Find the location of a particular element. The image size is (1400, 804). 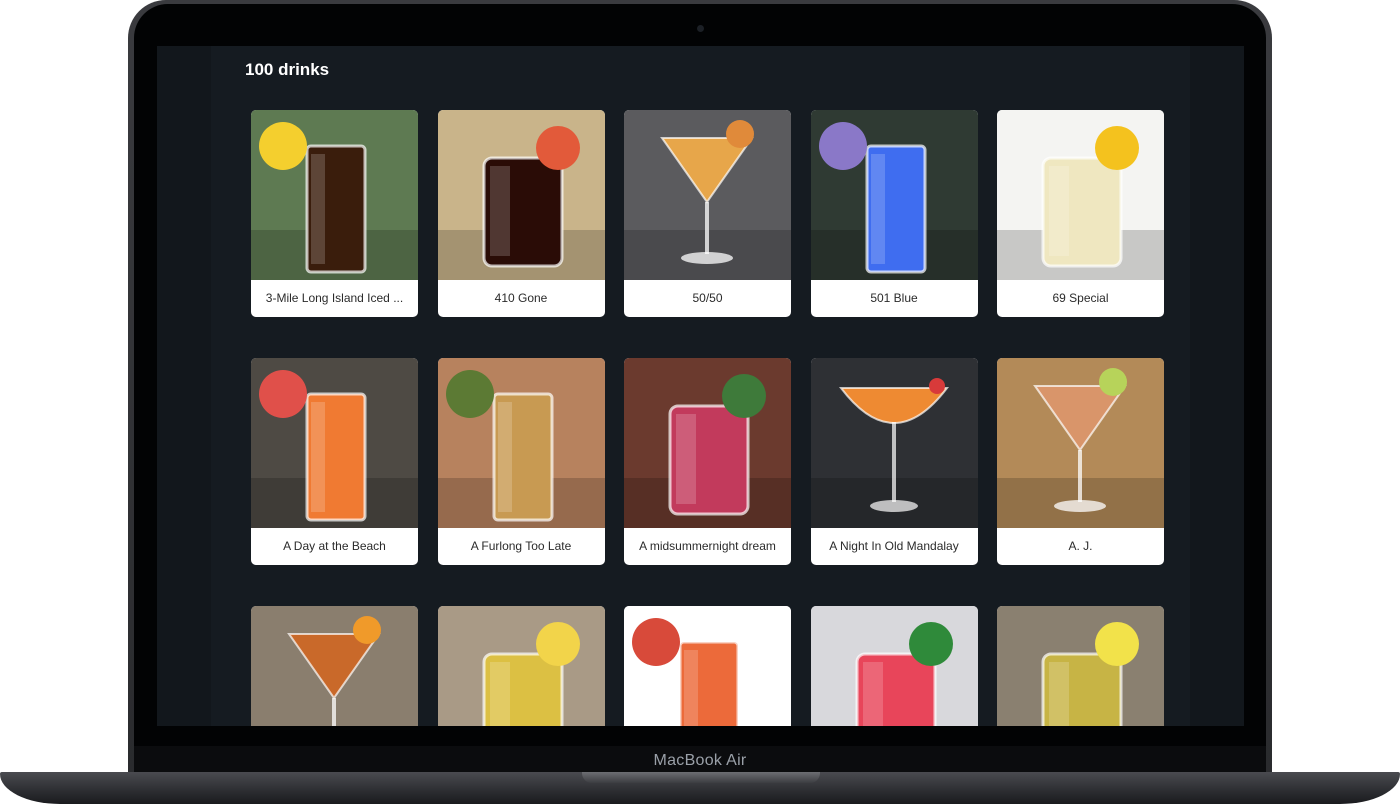

page-title: 100 drinks is located at coordinates (287, 69).